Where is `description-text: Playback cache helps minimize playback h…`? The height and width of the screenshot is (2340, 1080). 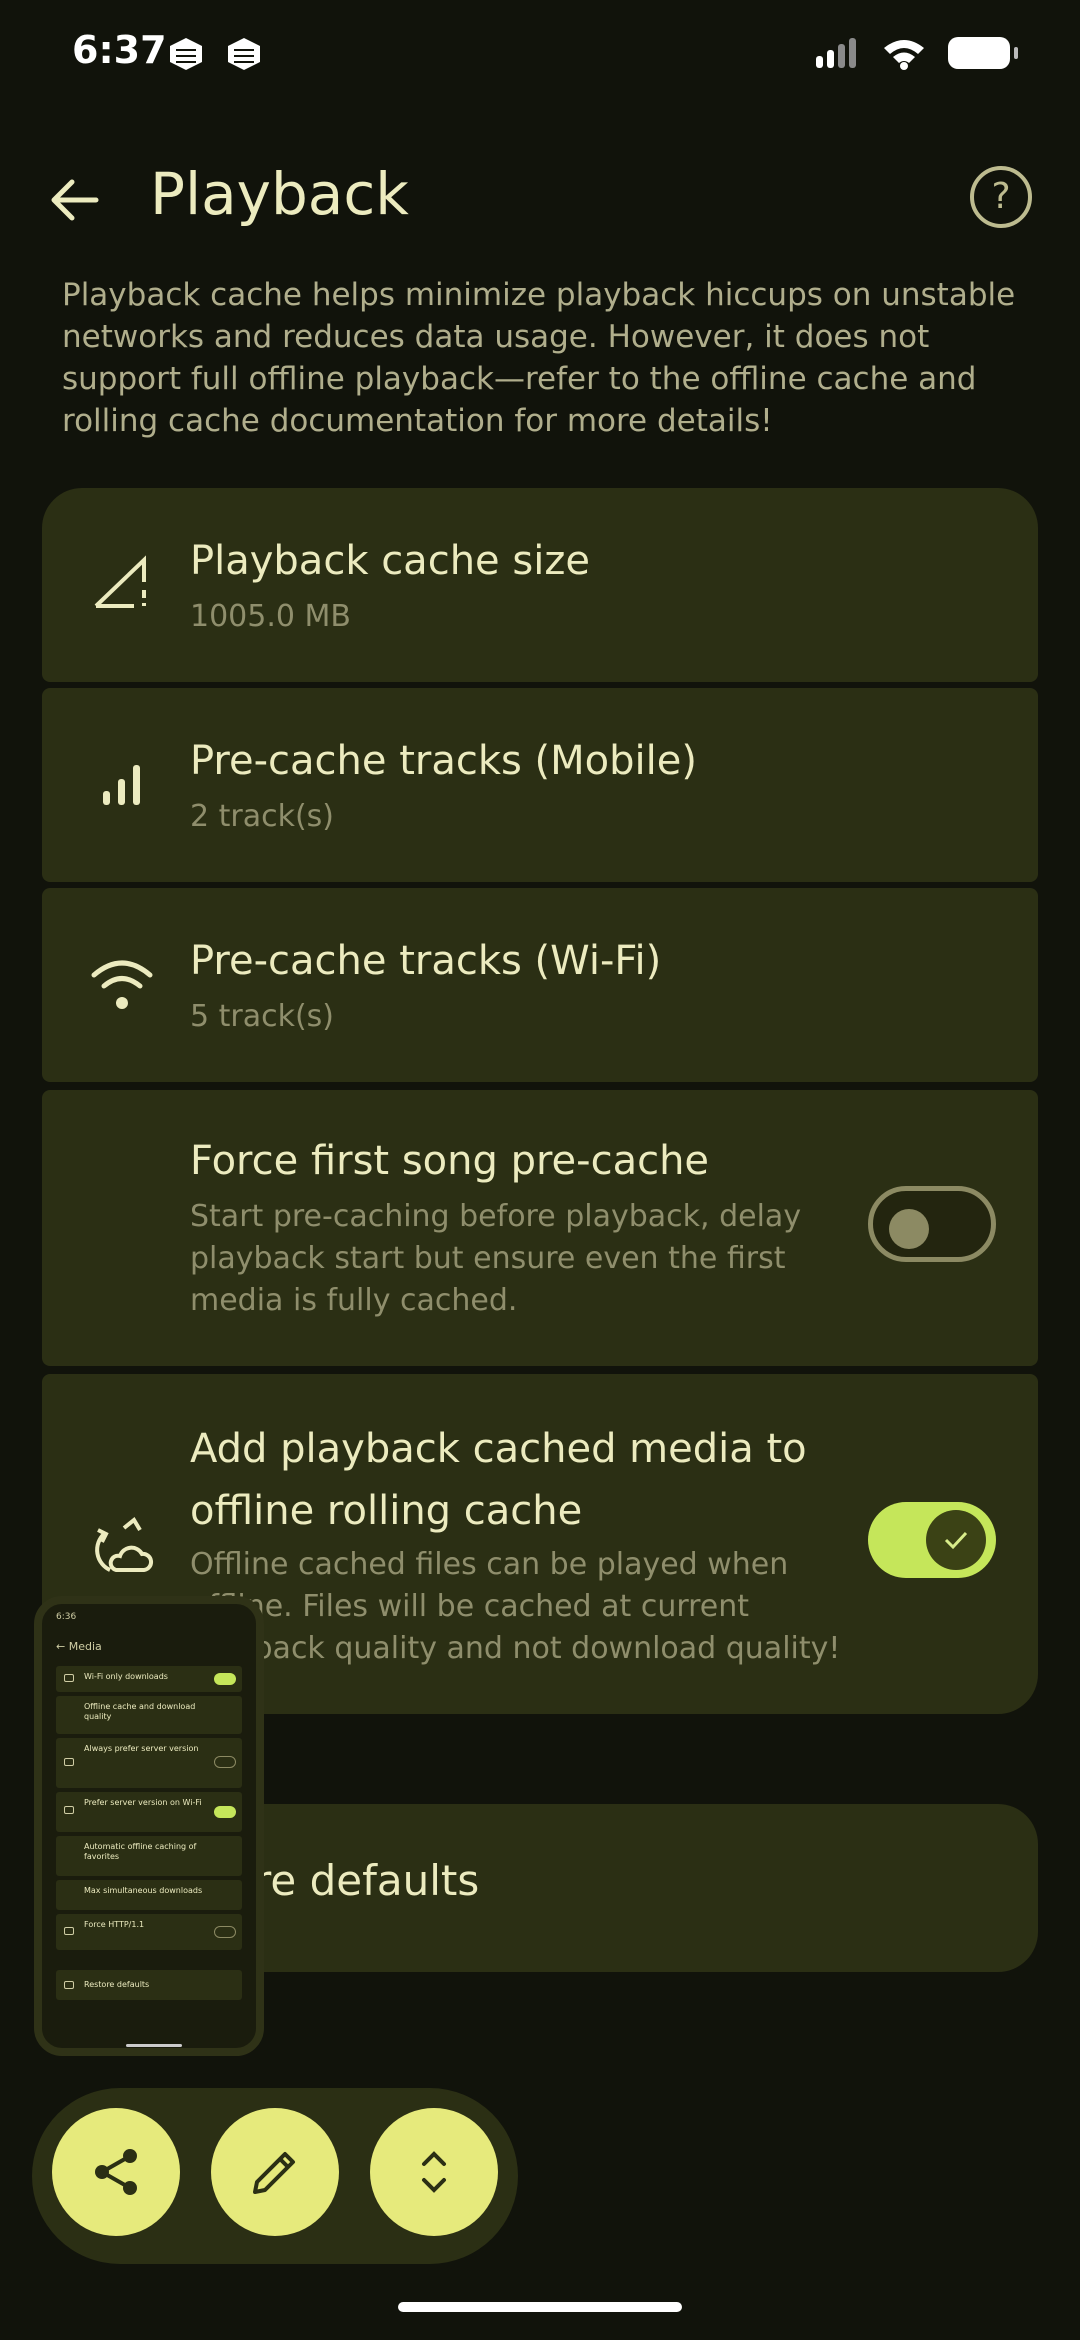
description-text: Playback cache helps minimize playback h… is located at coordinates (539, 358).